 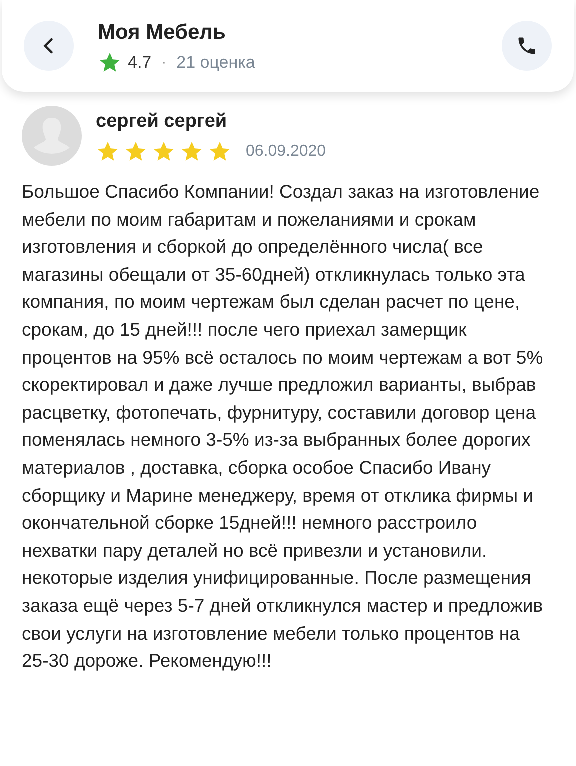 What do you see at coordinates (286, 152) in the screenshot?
I see `review-date: 06.09.2020` at bounding box center [286, 152].